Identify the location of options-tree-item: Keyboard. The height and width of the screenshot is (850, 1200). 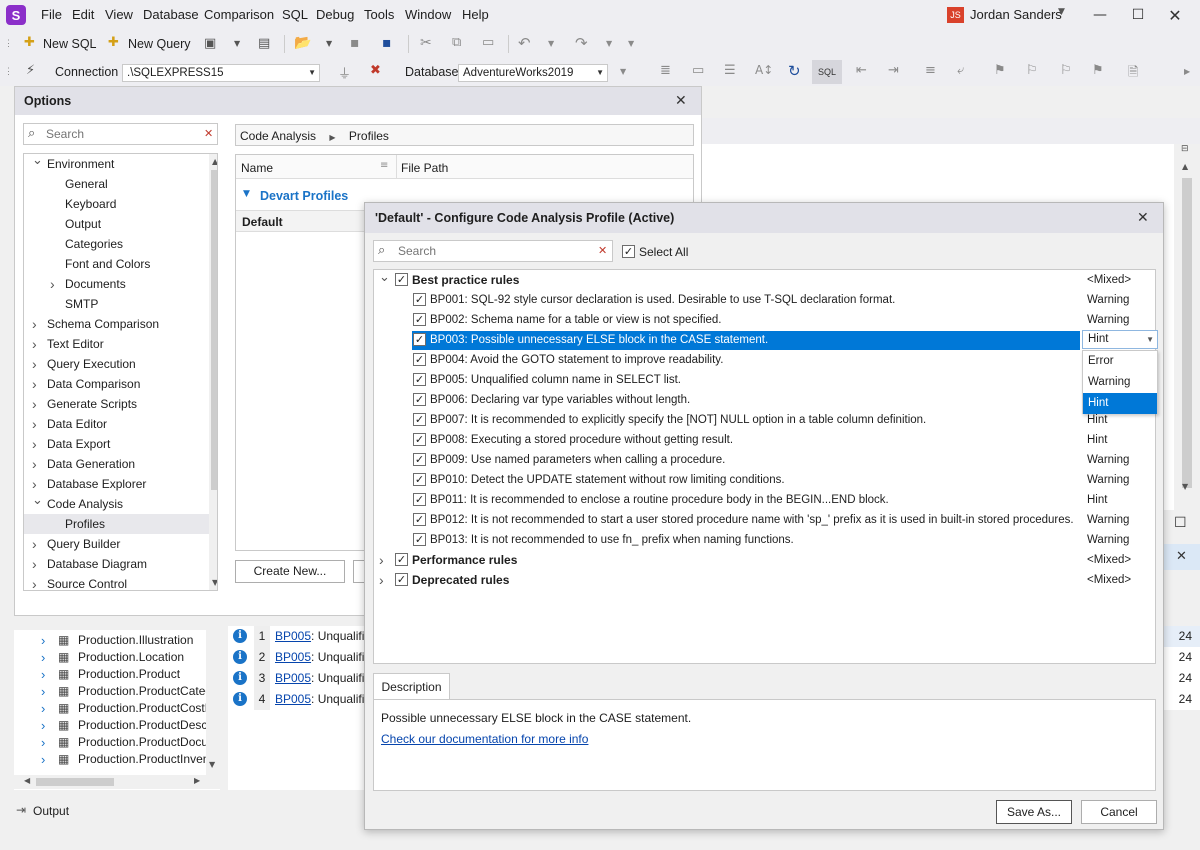
(120, 204).